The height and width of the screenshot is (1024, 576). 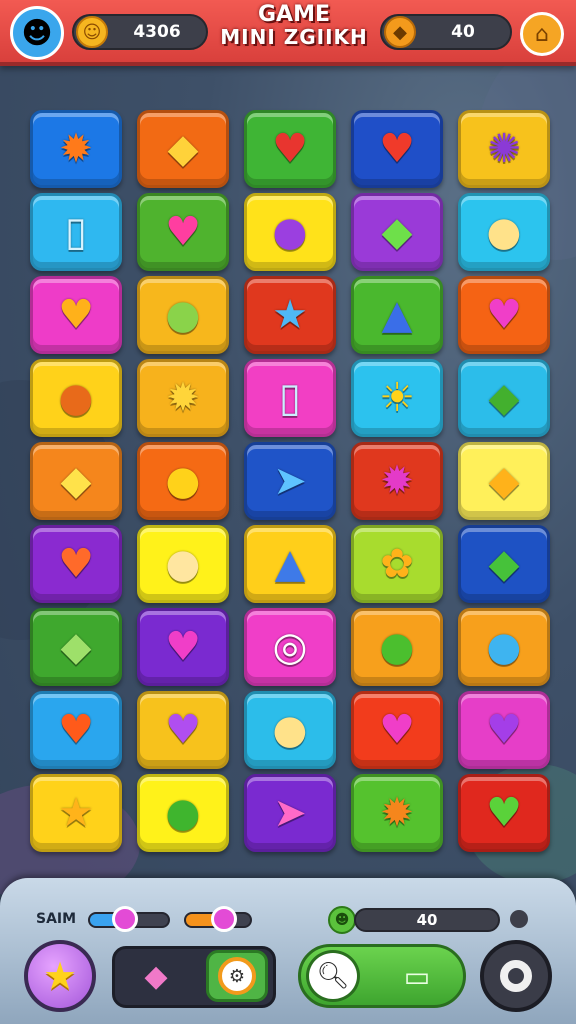 I want to click on tile-yellow-leaf: ◆, so click(x=76, y=481).